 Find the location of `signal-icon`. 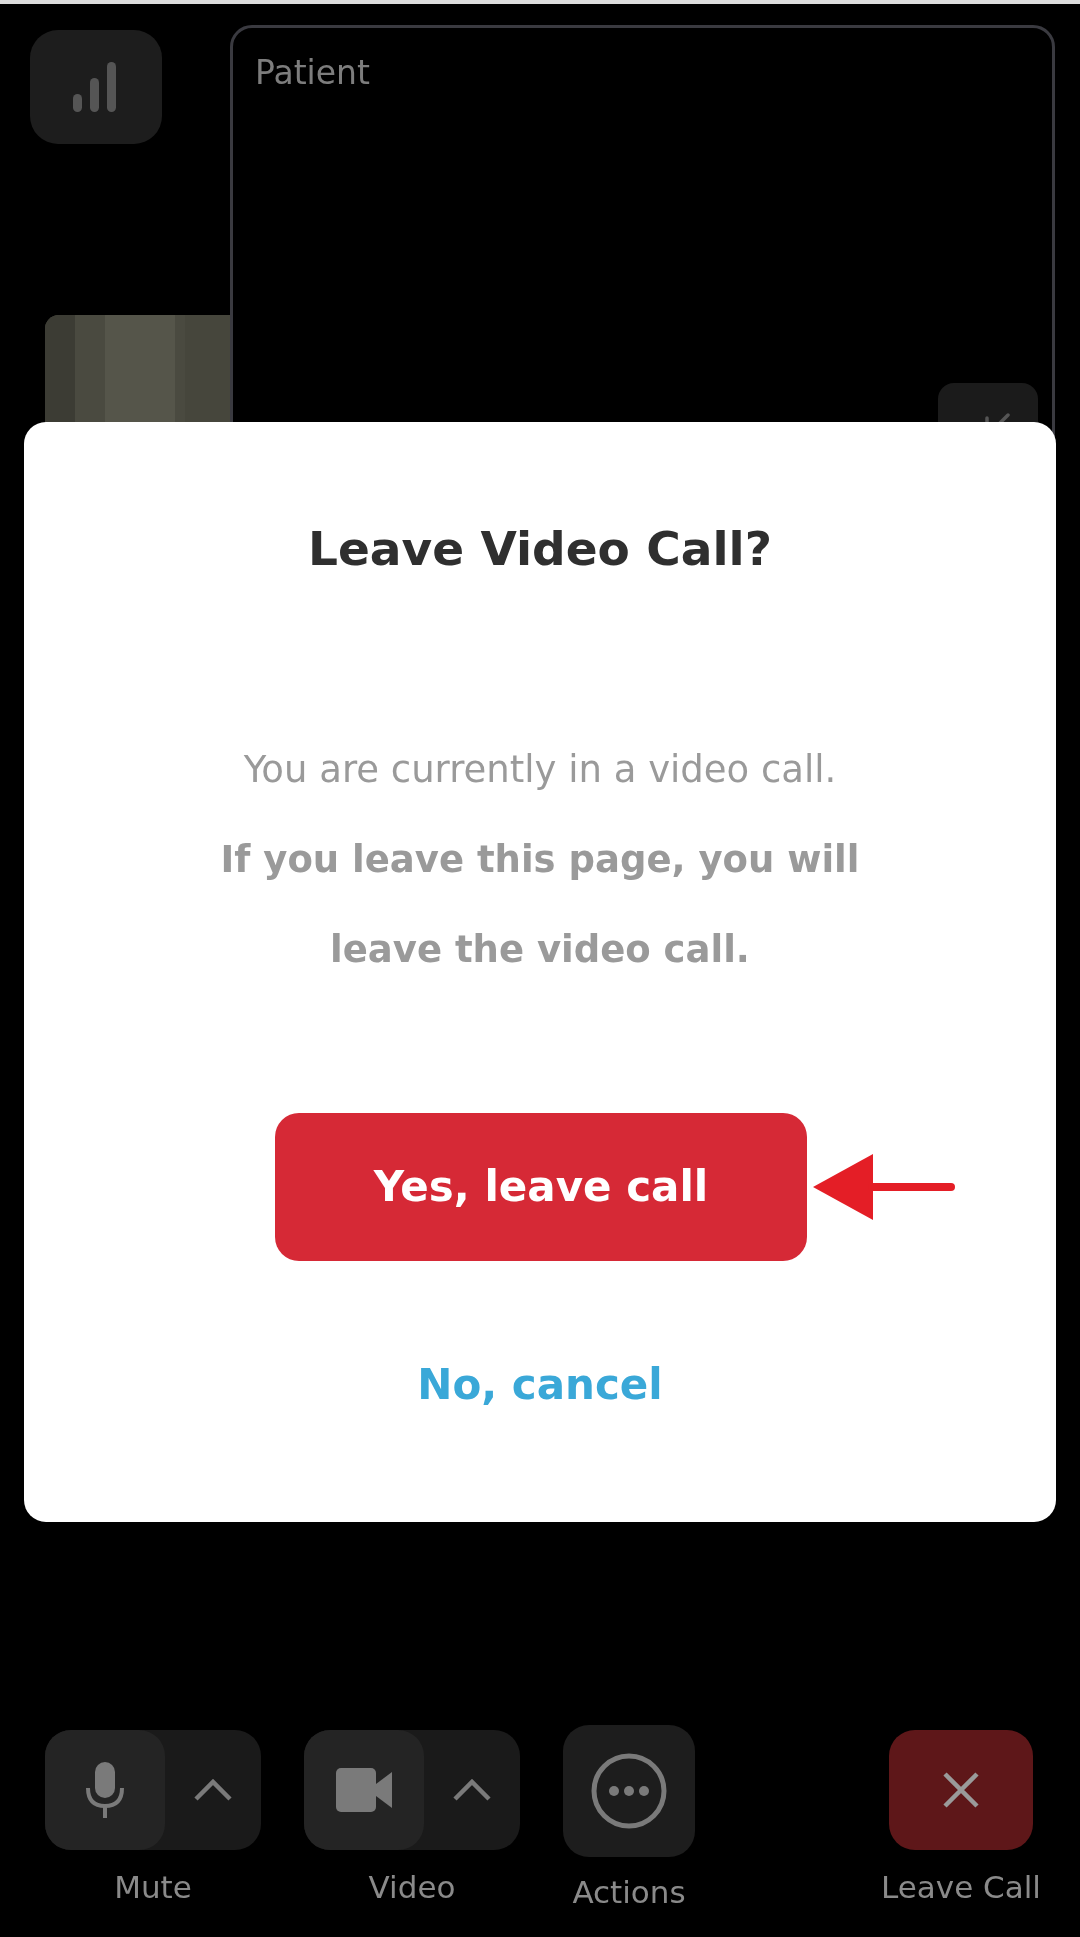

signal-icon is located at coordinates (96, 87).